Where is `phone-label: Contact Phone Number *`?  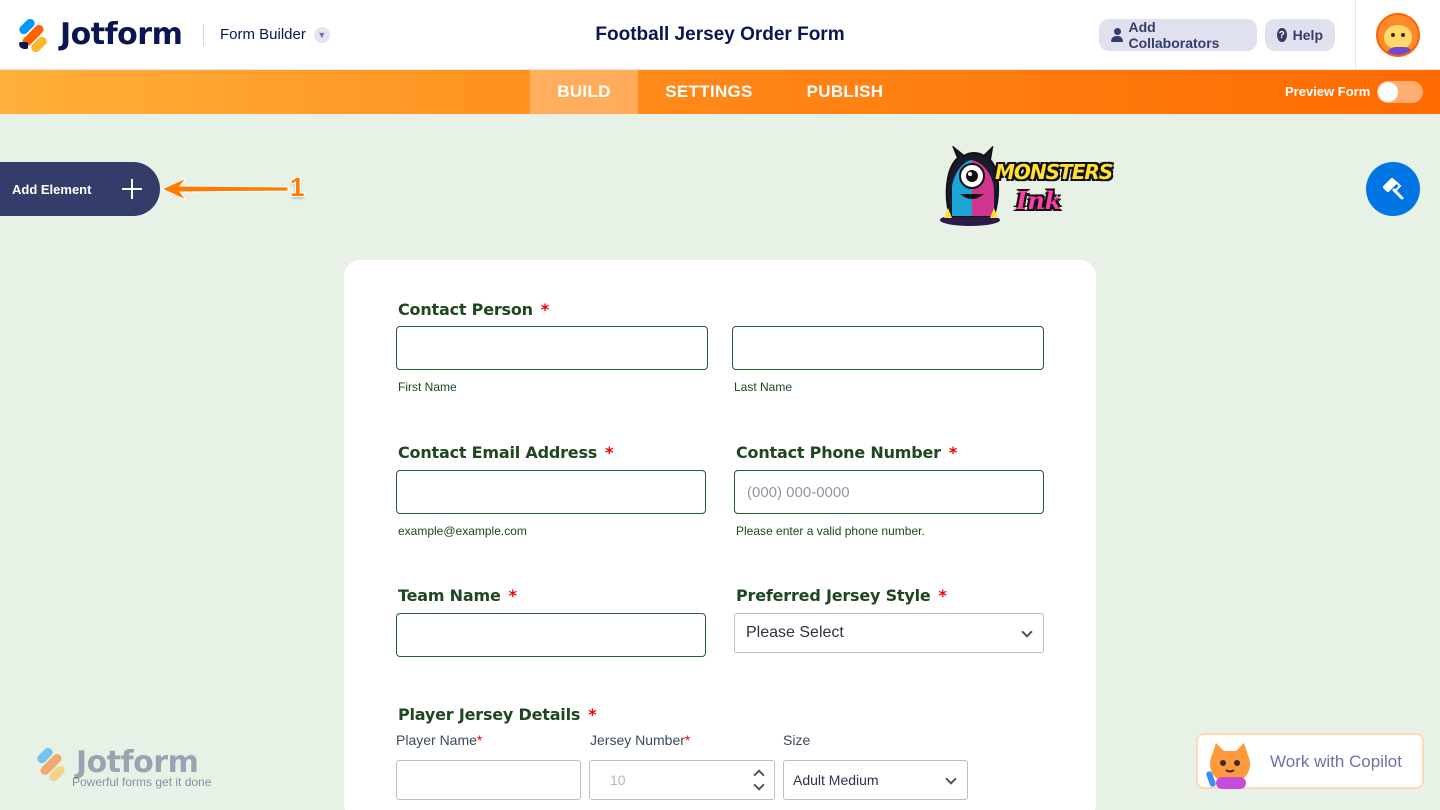
phone-label: Contact Phone Number * is located at coordinates (846, 452).